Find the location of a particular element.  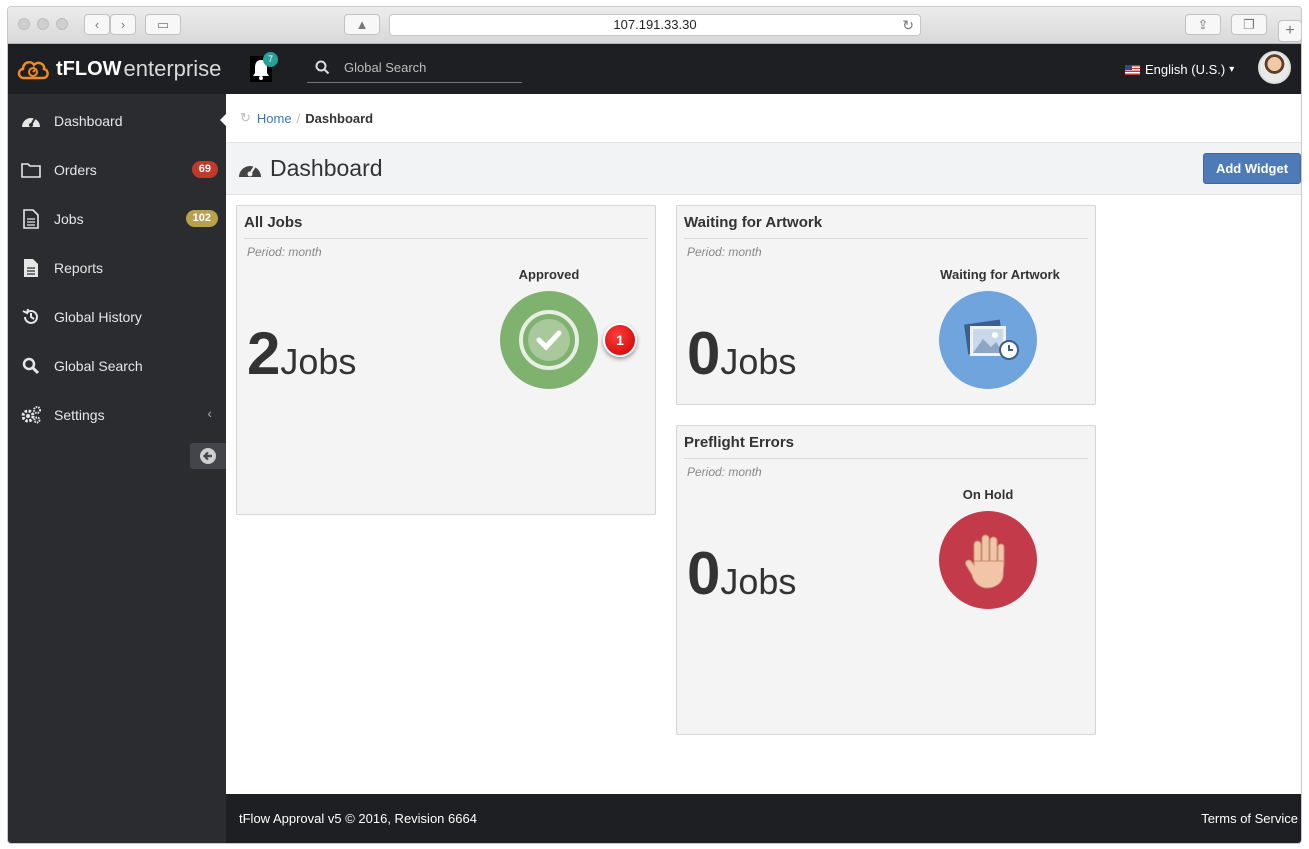

history-icon is located at coordinates (30, 316).